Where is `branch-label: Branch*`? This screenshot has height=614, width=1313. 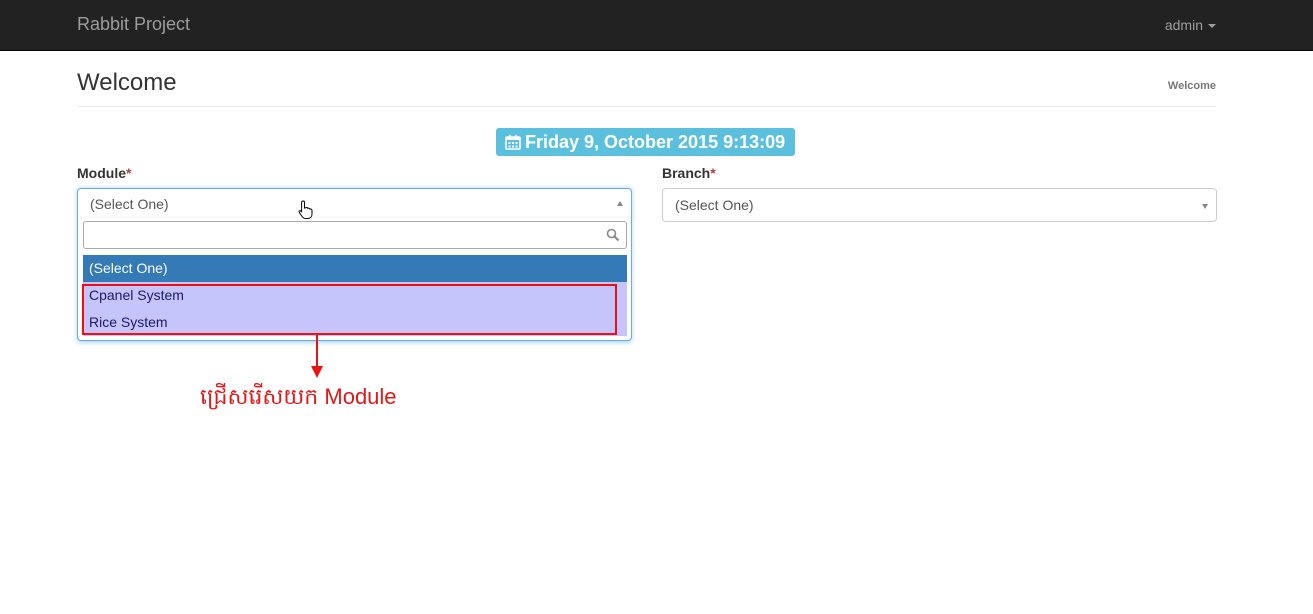
branch-label: Branch* is located at coordinates (689, 173).